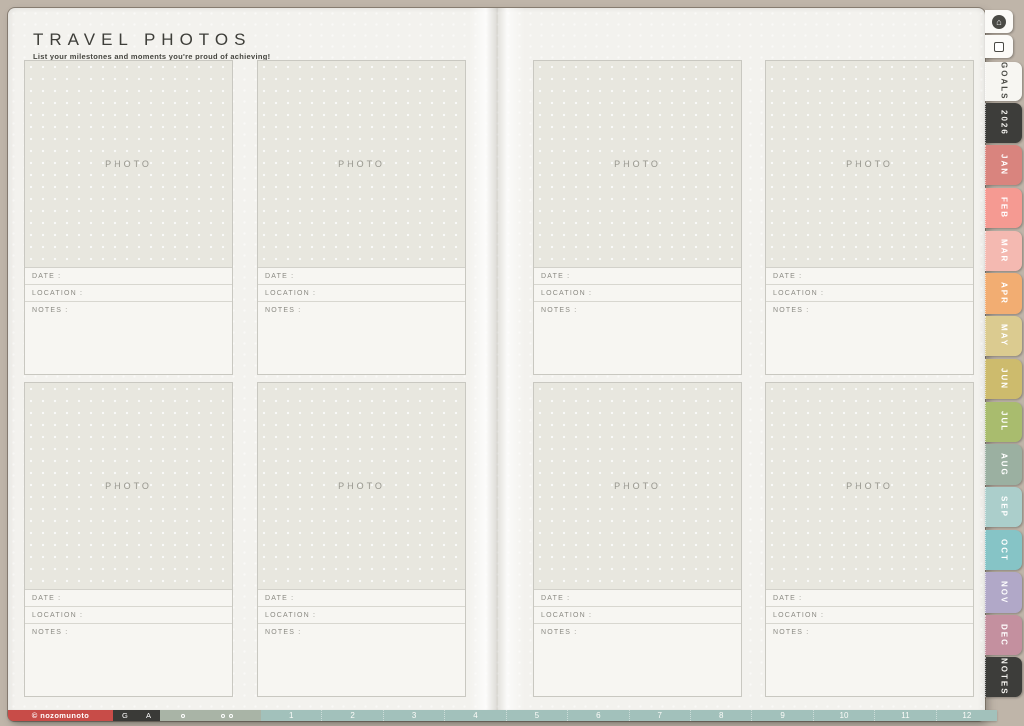 This screenshot has height=726, width=1024. What do you see at coordinates (1003, 293) in the screenshot?
I see `tab-apr: APR` at bounding box center [1003, 293].